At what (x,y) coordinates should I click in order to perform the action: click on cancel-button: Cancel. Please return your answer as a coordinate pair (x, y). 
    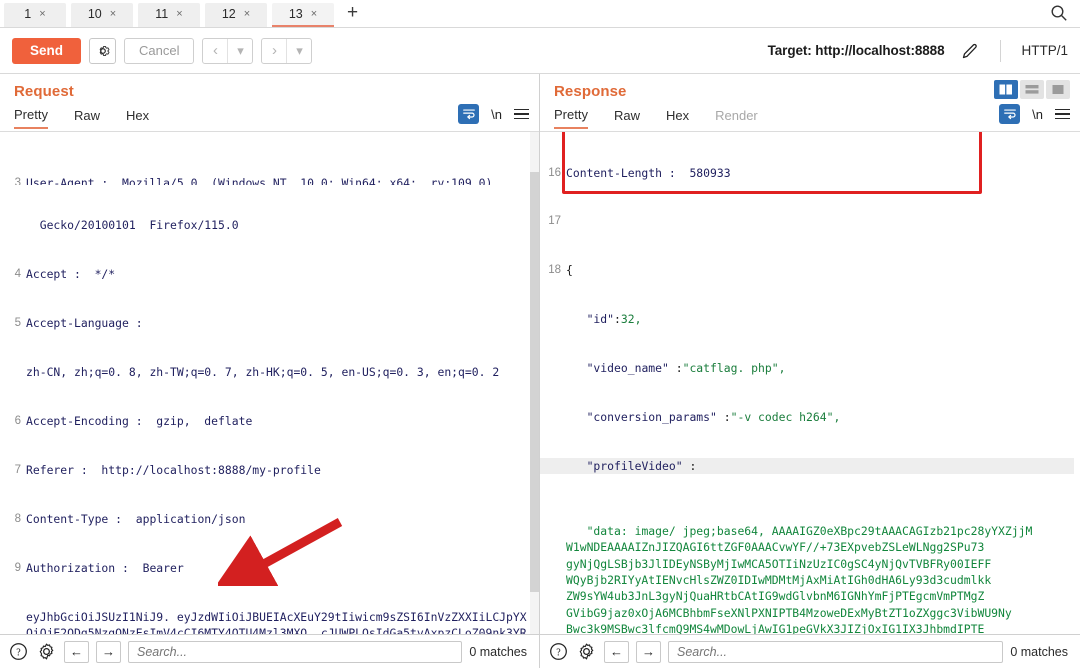
    Looking at the image, I should click on (159, 50).